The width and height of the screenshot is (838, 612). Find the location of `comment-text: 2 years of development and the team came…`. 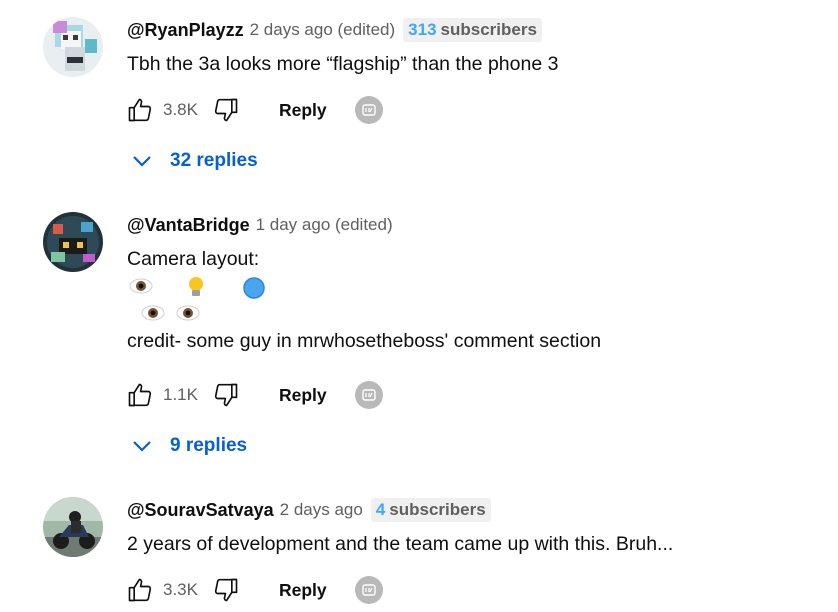

comment-text: 2 years of development and the team came… is located at coordinates (400, 544).